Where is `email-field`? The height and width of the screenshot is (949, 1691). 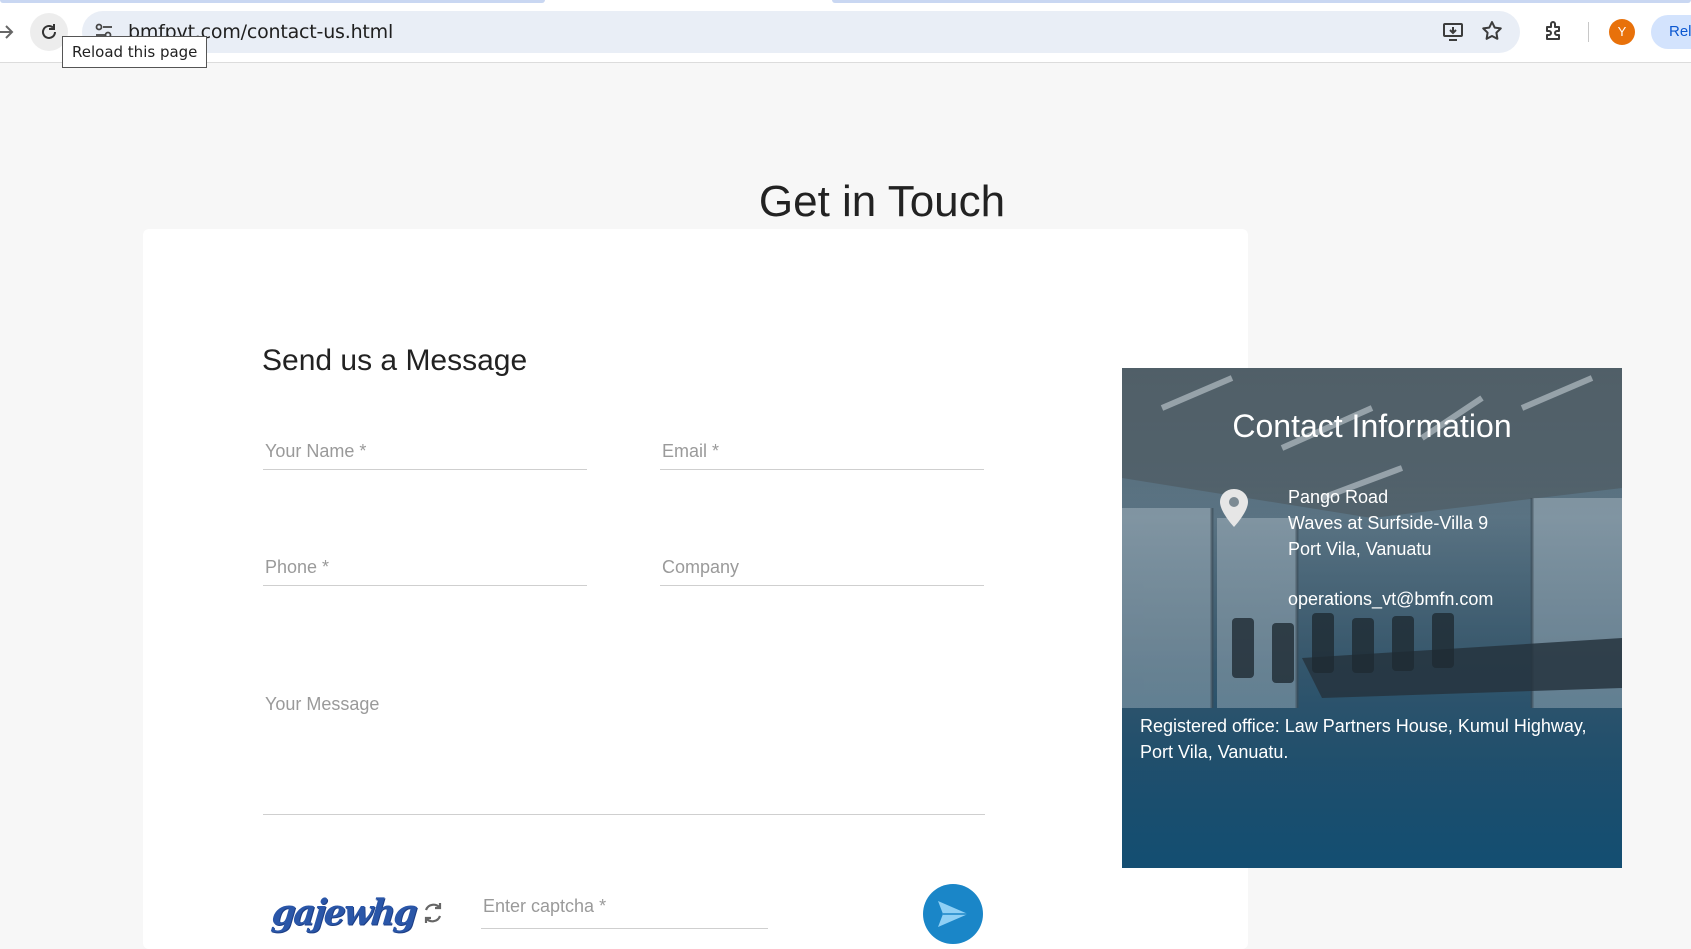 email-field is located at coordinates (822, 451).